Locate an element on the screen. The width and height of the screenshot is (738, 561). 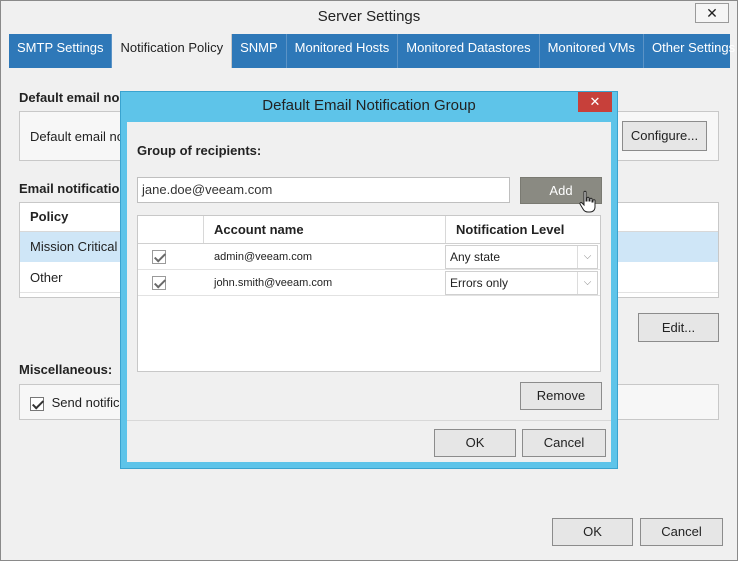
tab-other-settings: Other Settings is located at coordinates (691, 51).